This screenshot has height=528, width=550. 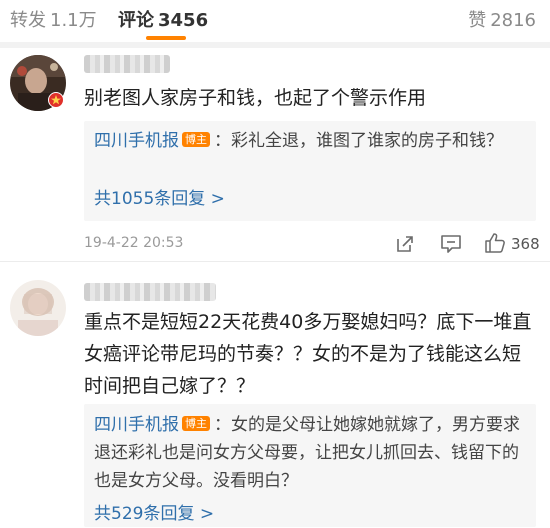 What do you see at coordinates (495, 243) in the screenshot?
I see `thumbs-up-icon` at bounding box center [495, 243].